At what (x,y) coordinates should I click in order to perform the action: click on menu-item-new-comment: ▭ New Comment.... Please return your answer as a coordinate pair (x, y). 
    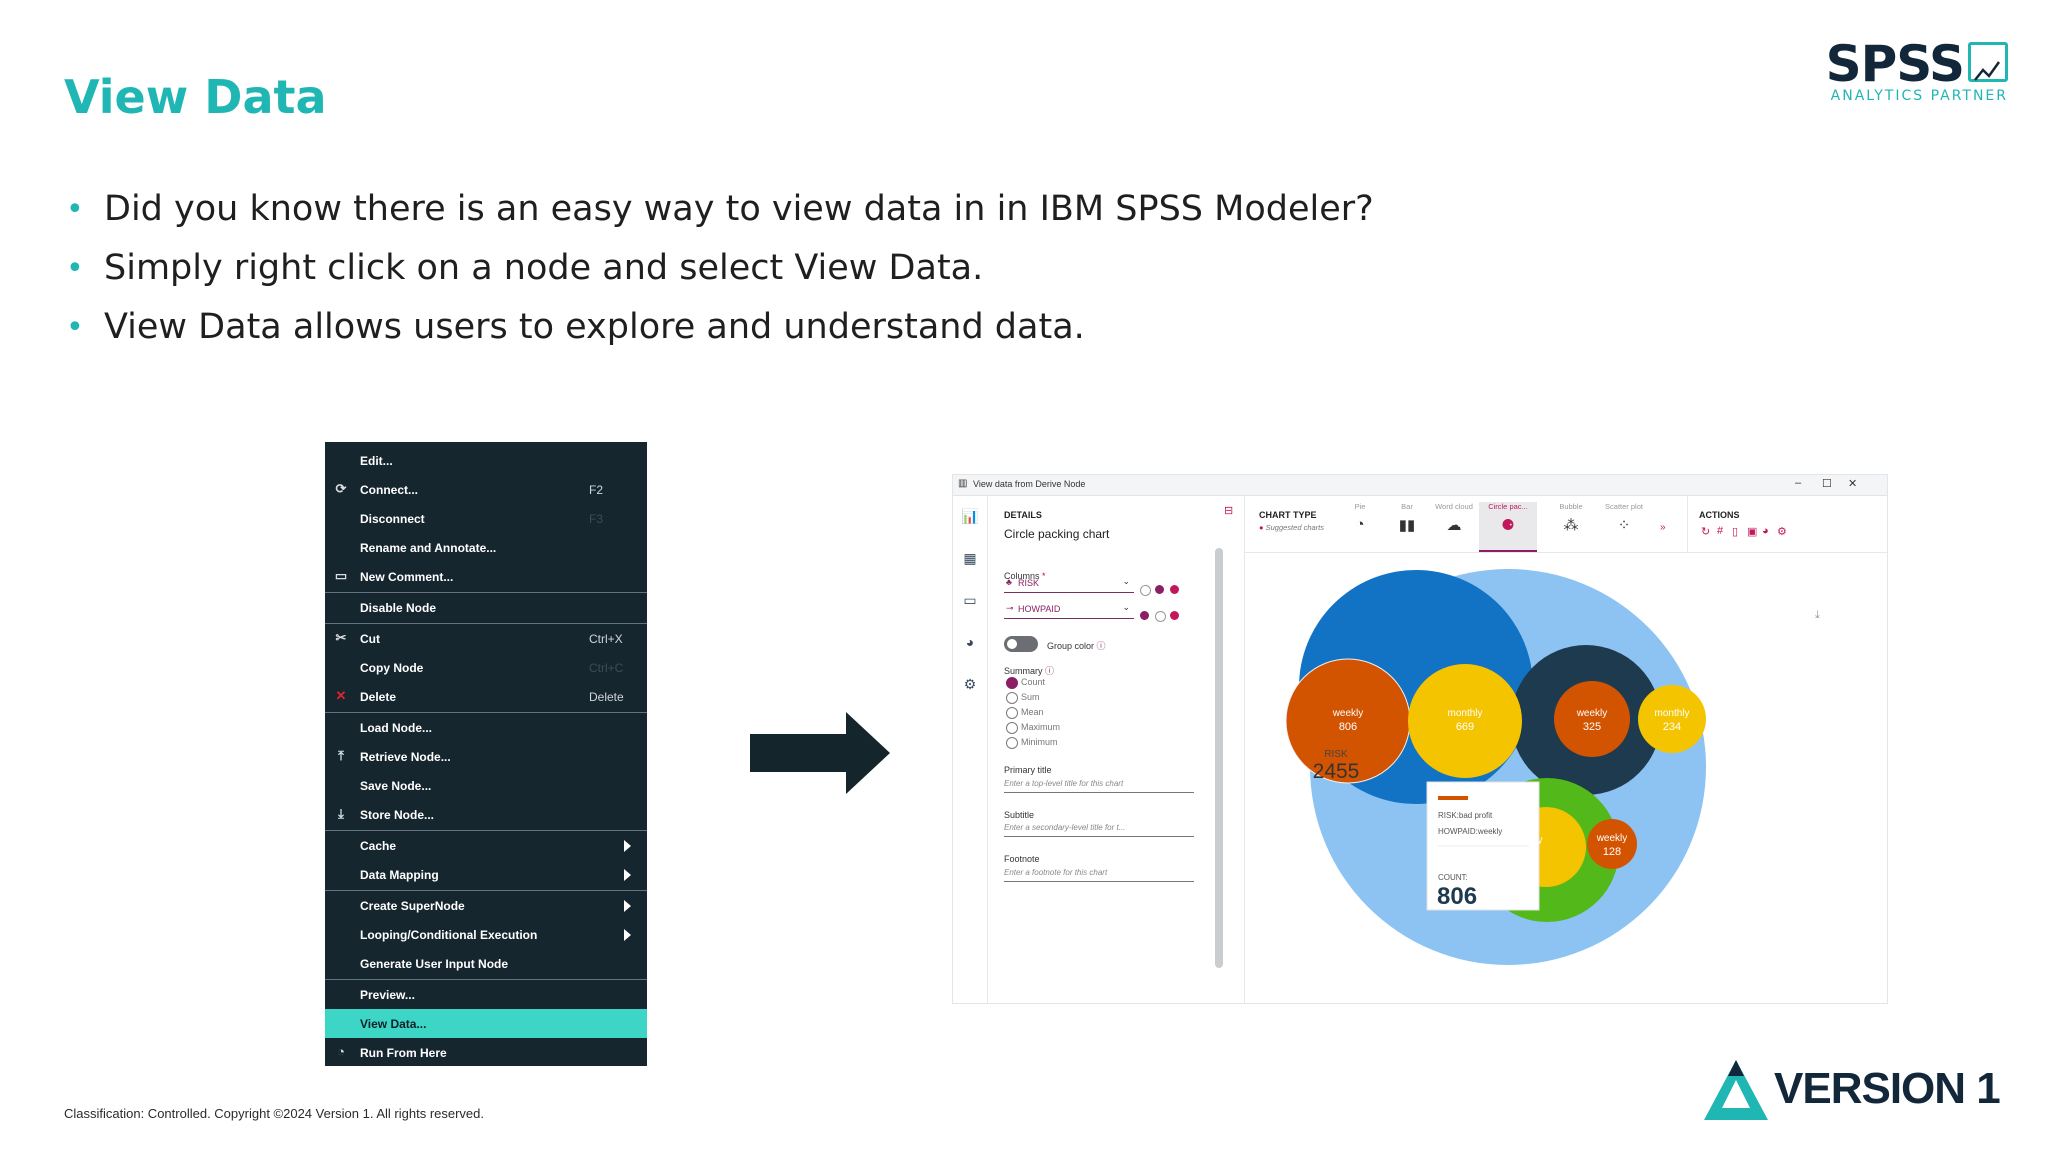
    Looking at the image, I should click on (486, 576).